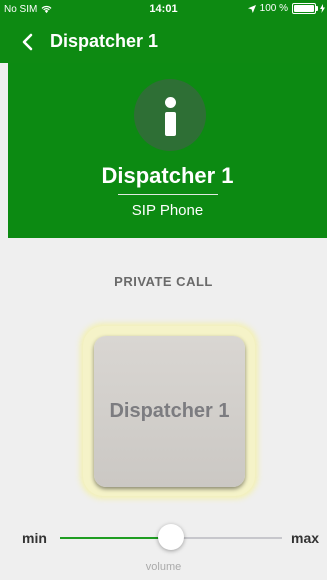 This screenshot has height=580, width=327. I want to click on private-call-button: Dispatcher 1, so click(169, 411).